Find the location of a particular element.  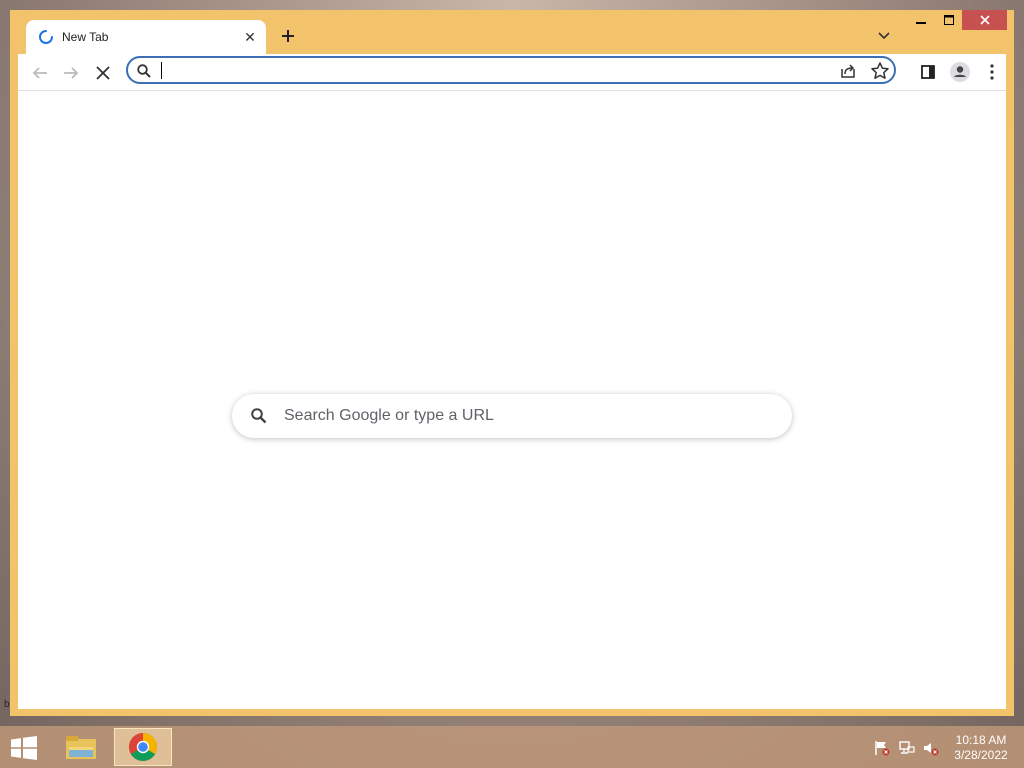

tab-new-tab: New Tab ✕ is located at coordinates (146, 37).